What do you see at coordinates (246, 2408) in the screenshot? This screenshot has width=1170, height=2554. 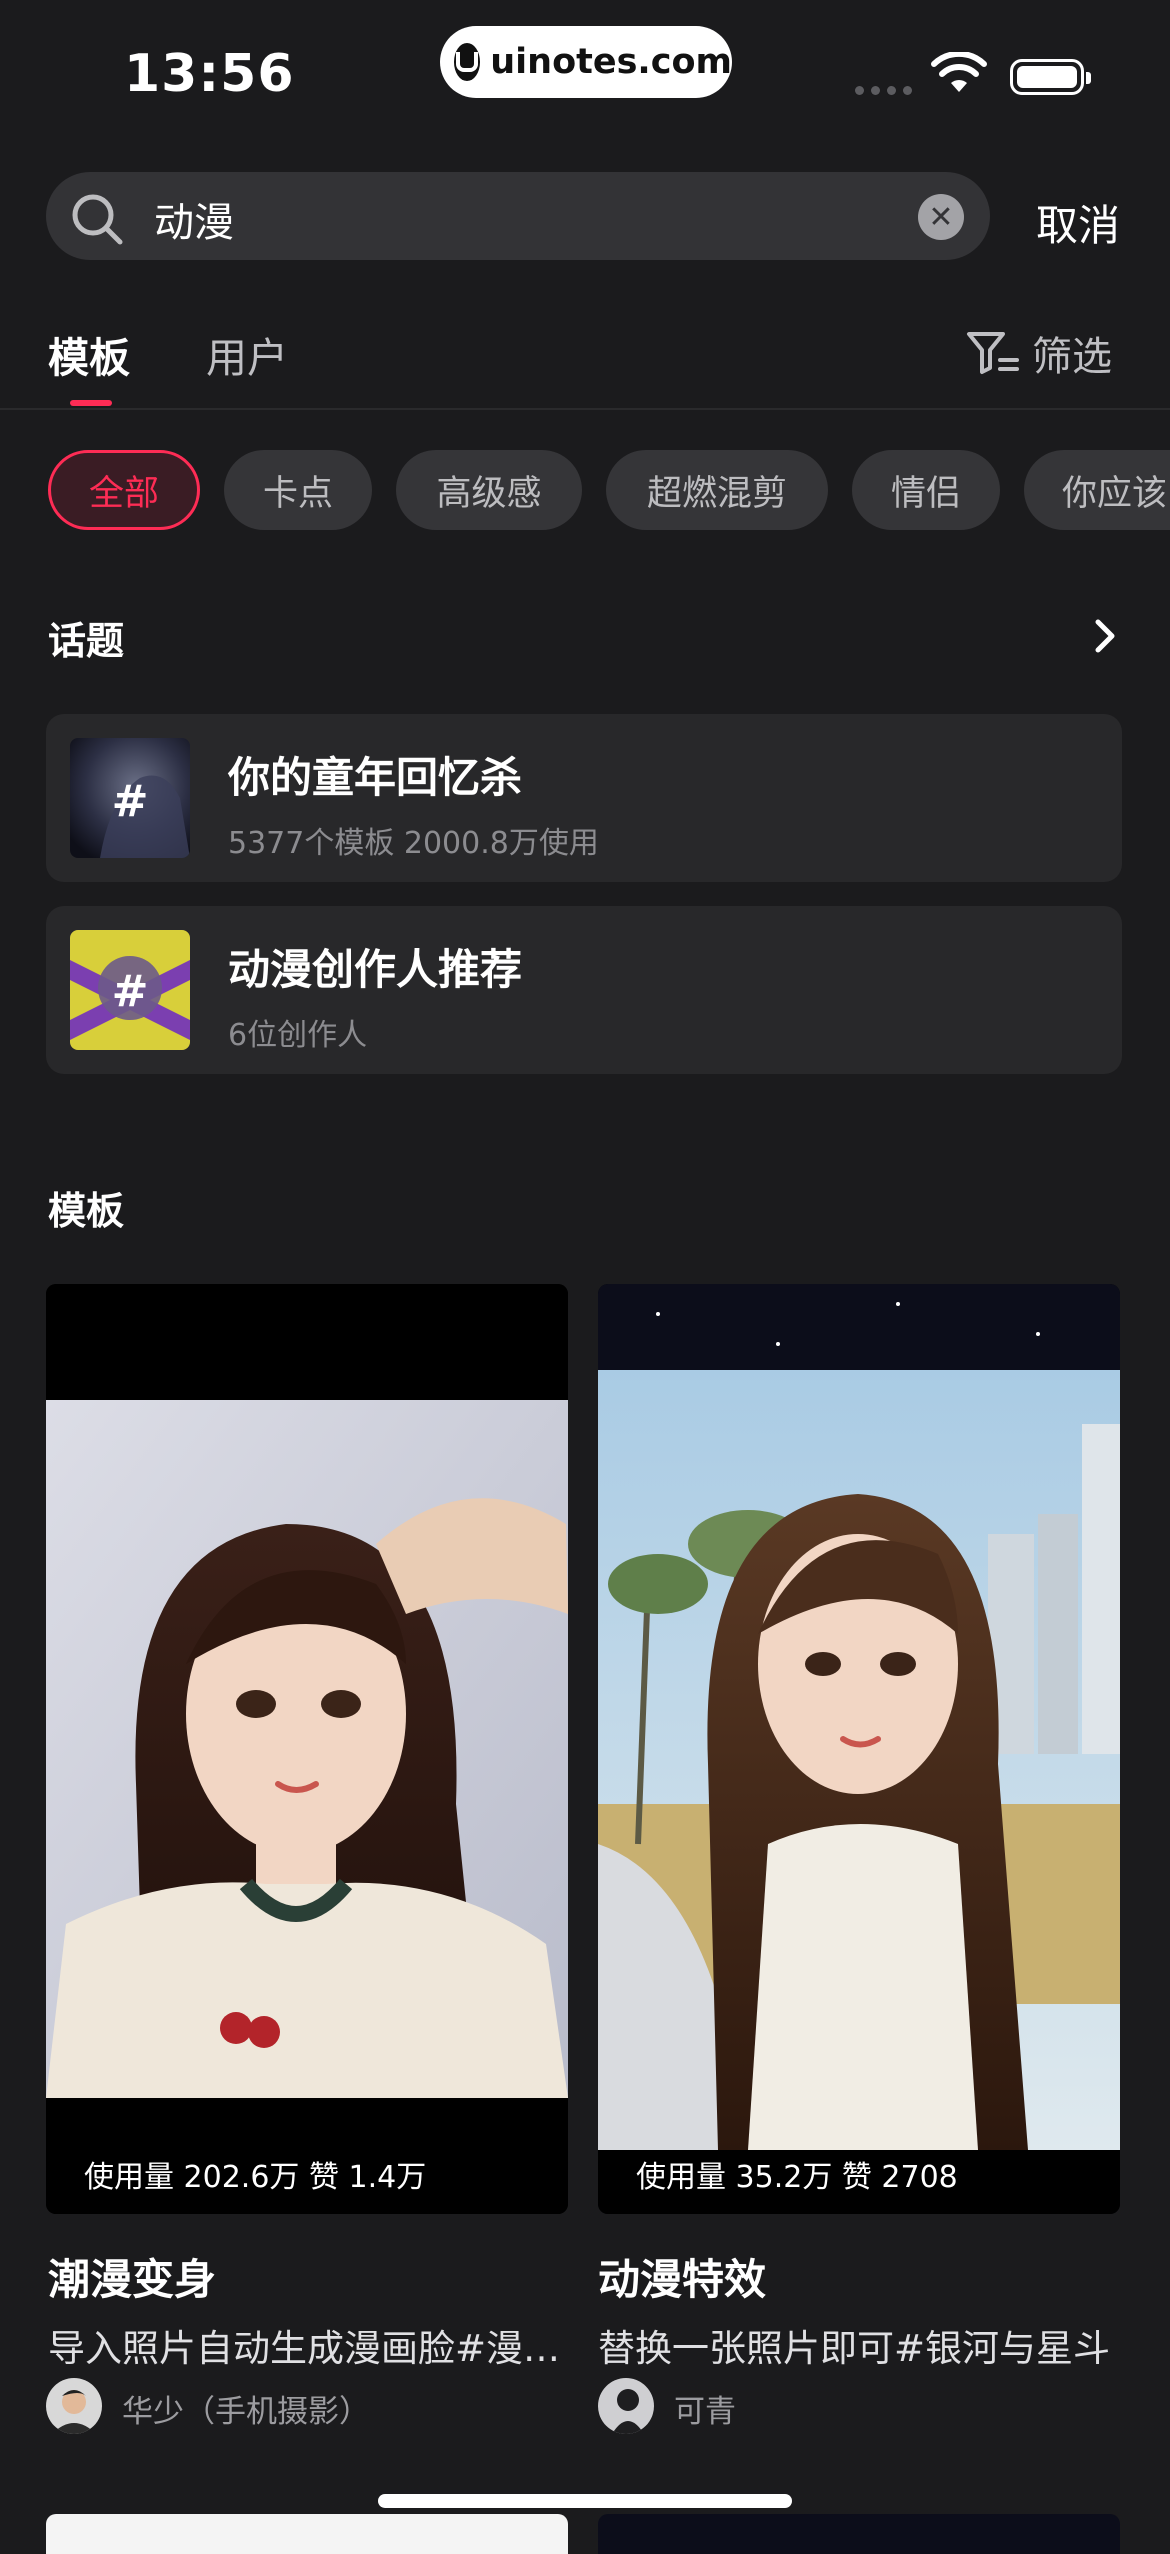 I see `author-name: 华少（手机摄影）` at bounding box center [246, 2408].